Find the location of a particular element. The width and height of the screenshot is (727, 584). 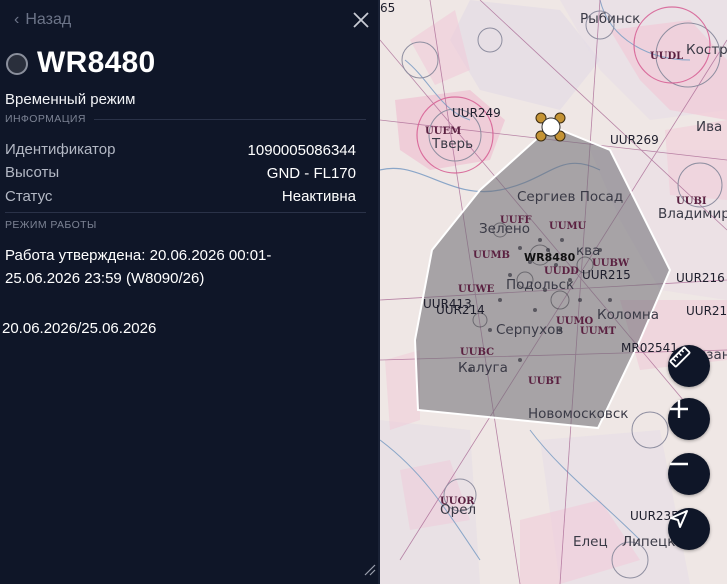

date-range: 20.06.2026/25.06.2026 is located at coordinates (79, 328).